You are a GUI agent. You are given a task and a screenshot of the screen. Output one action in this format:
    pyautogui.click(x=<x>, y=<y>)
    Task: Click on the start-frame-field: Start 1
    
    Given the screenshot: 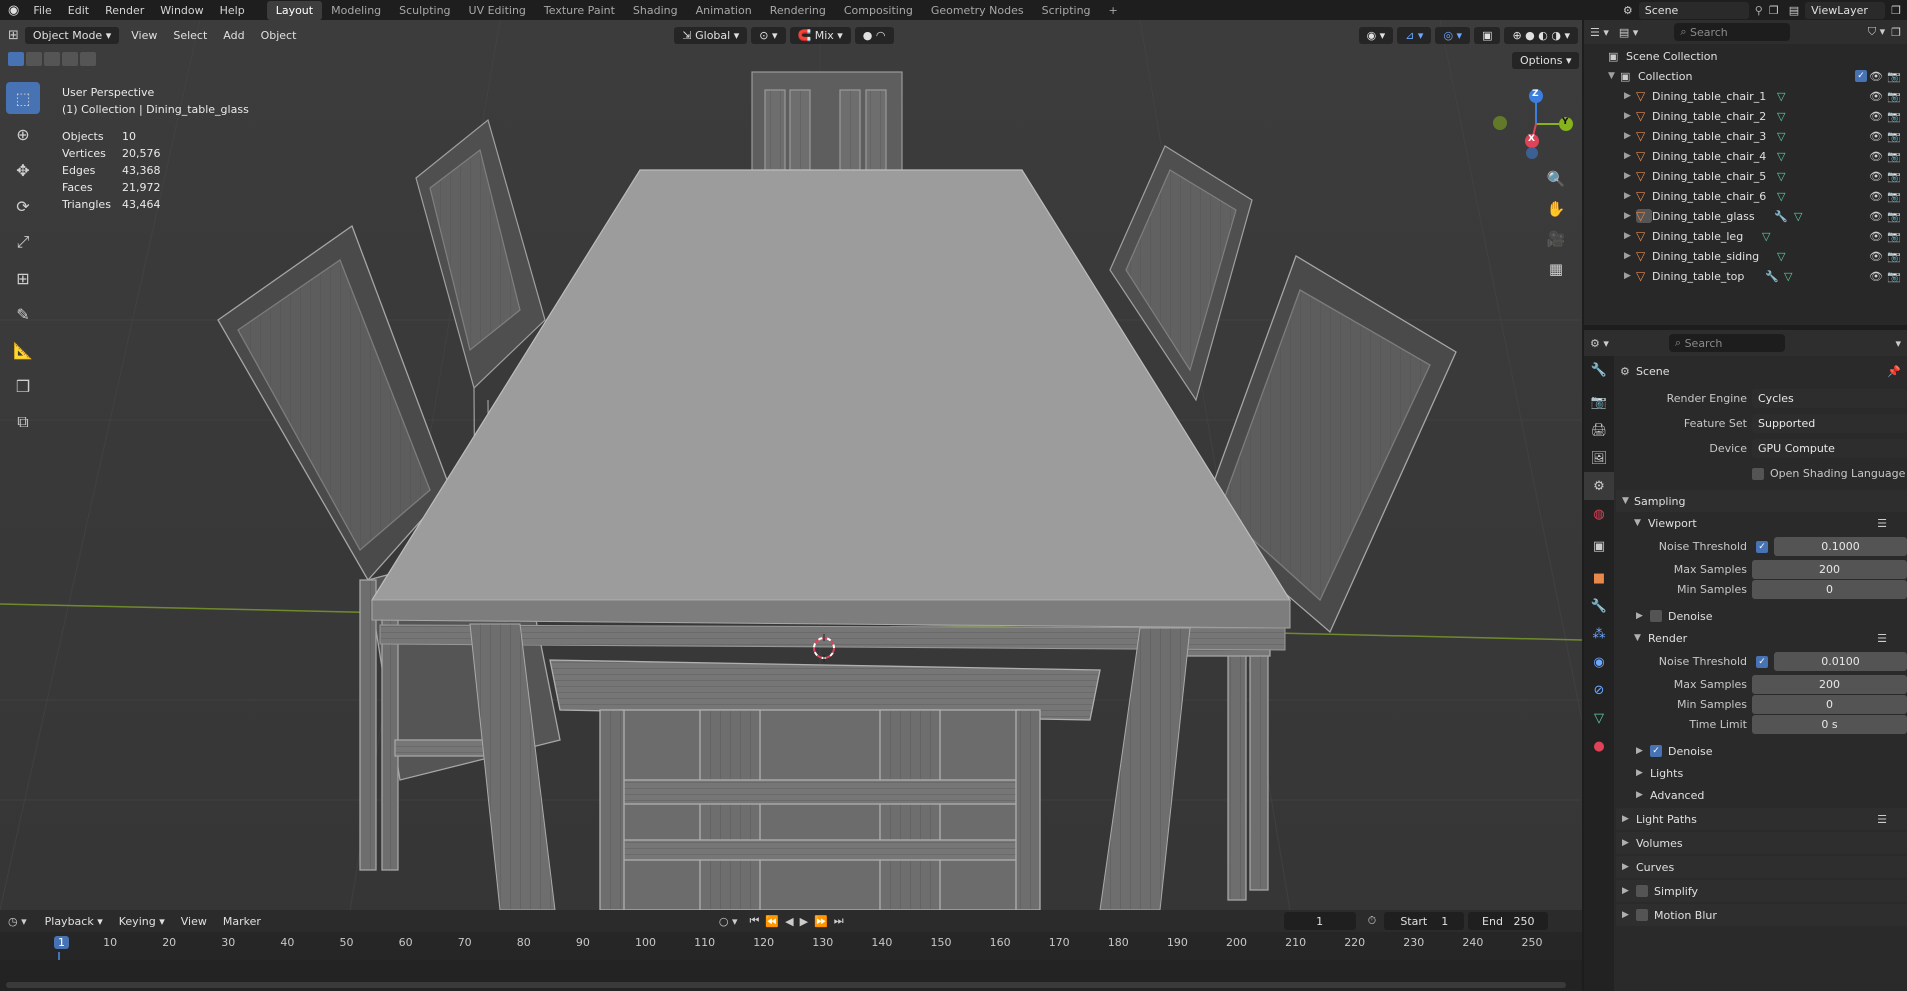 What is the action you would take?
    pyautogui.click(x=1424, y=921)
    